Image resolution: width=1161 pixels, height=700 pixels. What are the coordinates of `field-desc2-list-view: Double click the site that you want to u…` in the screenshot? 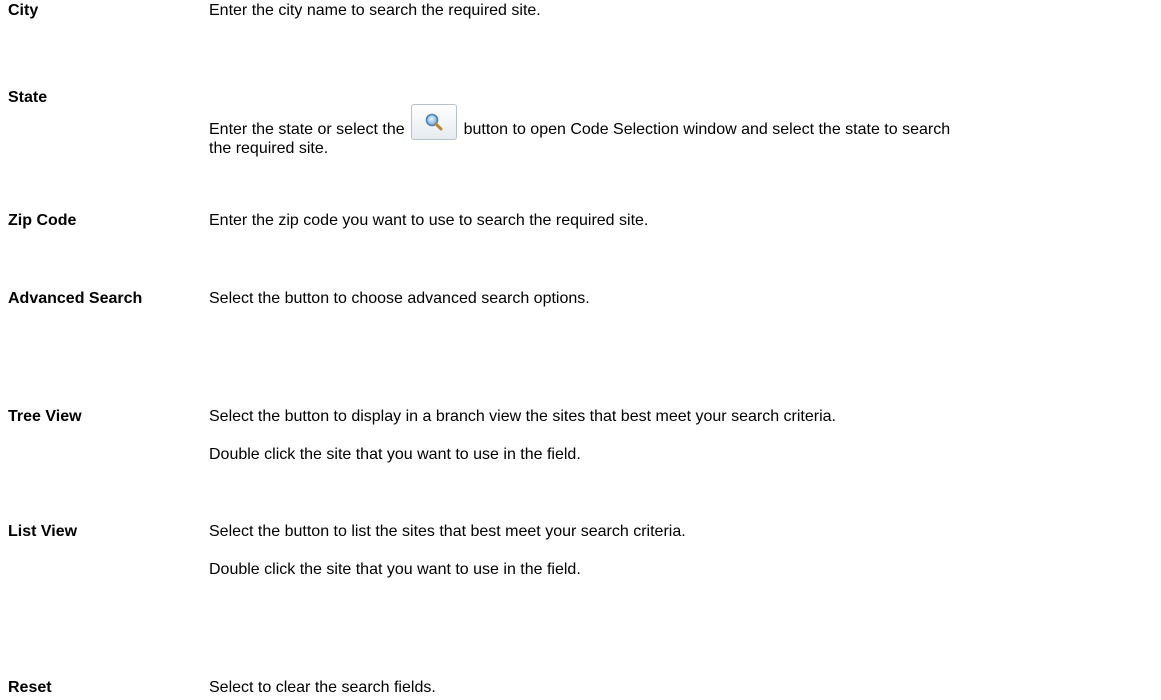 It's located at (395, 569).